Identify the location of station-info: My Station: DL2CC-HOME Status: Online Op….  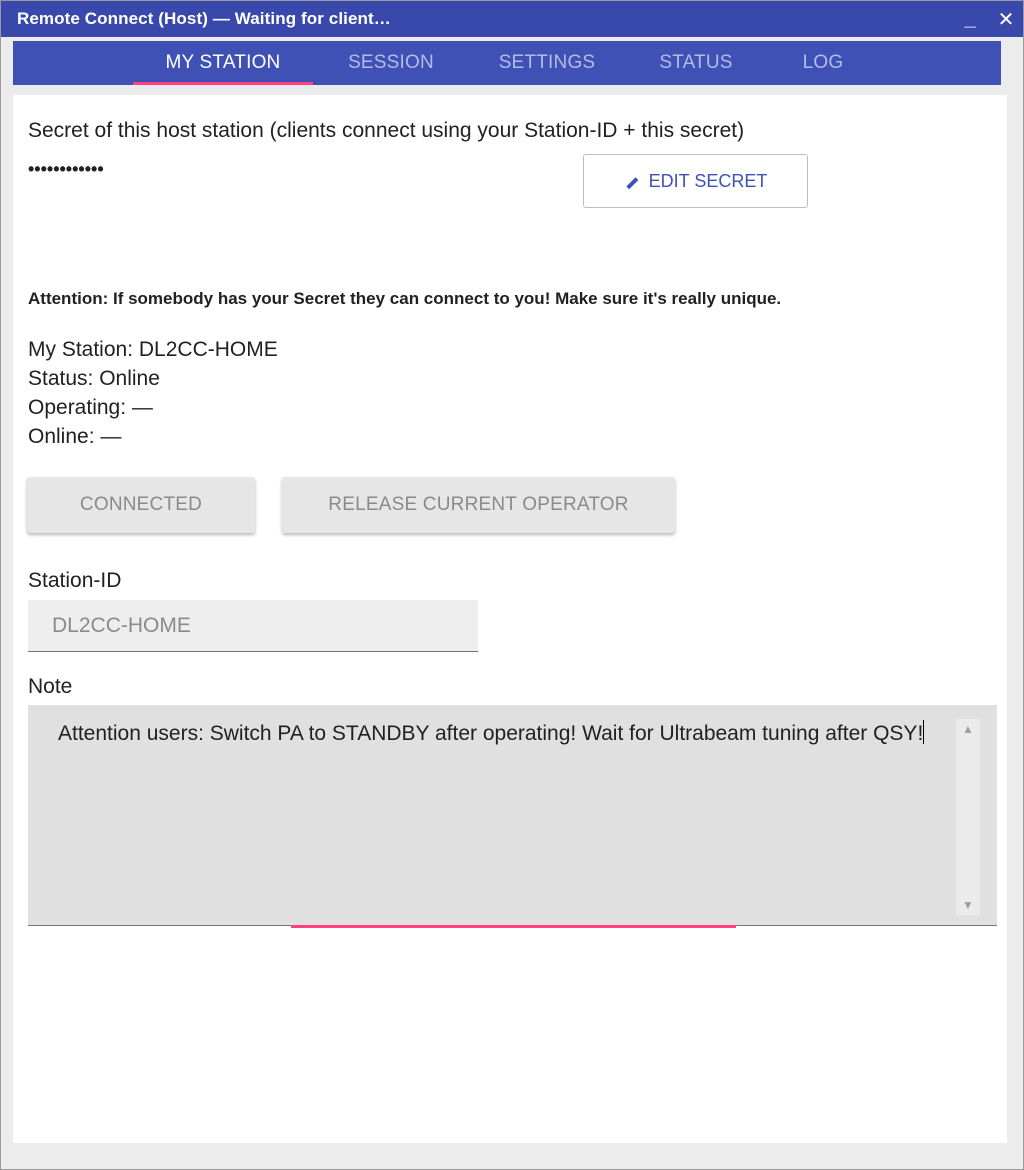
(153, 393).